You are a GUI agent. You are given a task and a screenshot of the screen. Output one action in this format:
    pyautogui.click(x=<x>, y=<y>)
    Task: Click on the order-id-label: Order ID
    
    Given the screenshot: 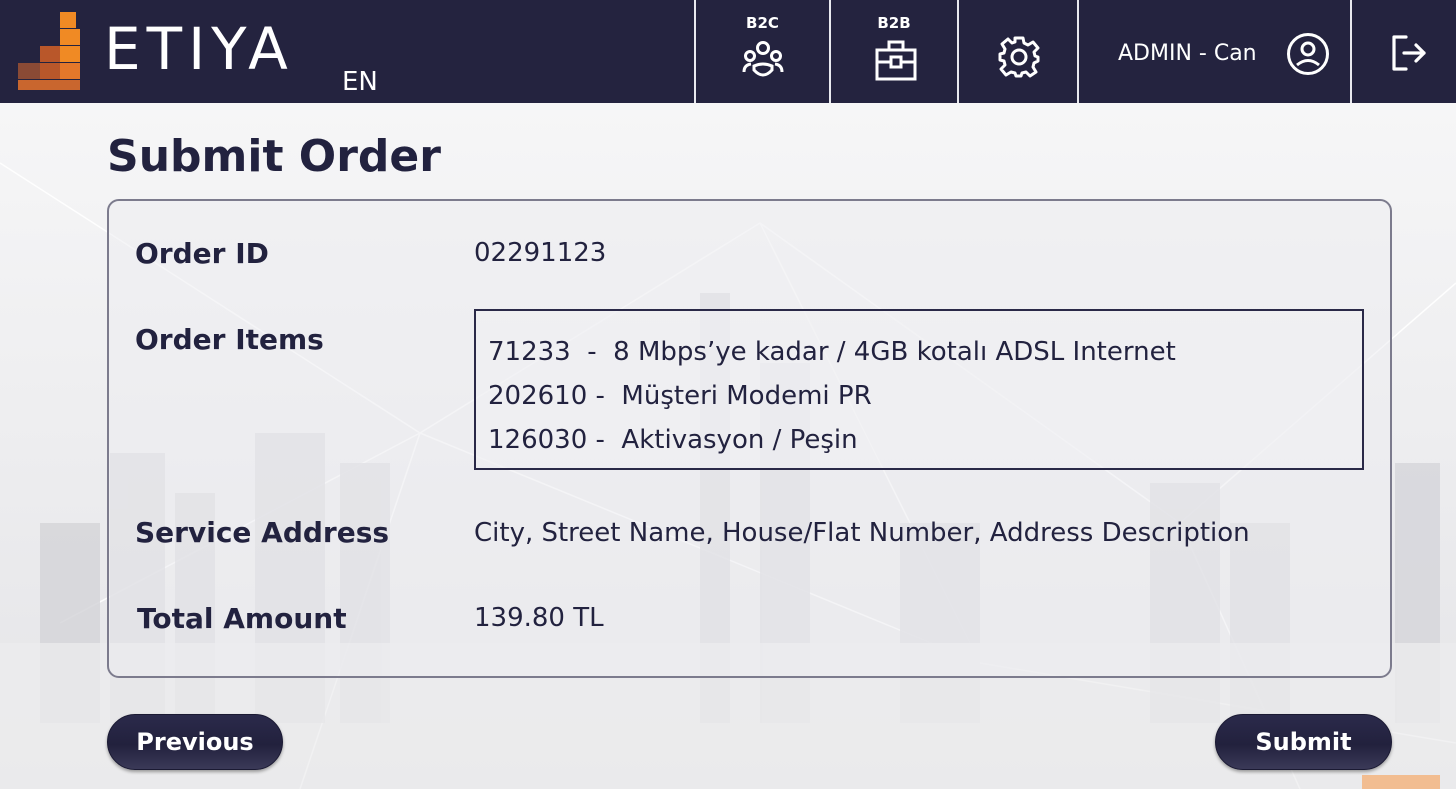 What is the action you would take?
    pyautogui.click(x=202, y=253)
    